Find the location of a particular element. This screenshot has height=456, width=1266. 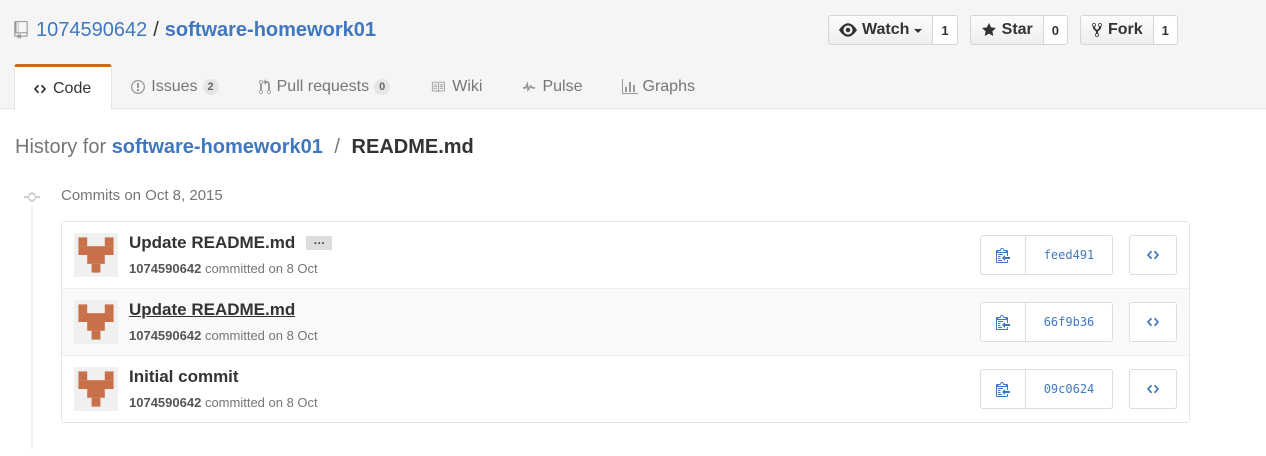

tab-pull-requests-label: Pull requests is located at coordinates (323, 86).